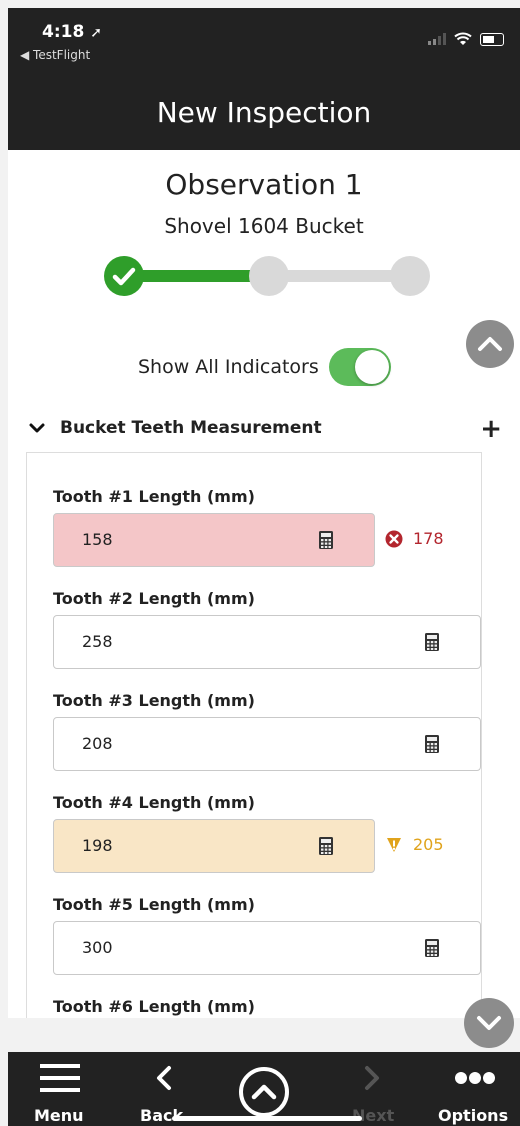 The height and width of the screenshot is (1126, 520). What do you see at coordinates (463, 38) in the screenshot?
I see `wifi-icon` at bounding box center [463, 38].